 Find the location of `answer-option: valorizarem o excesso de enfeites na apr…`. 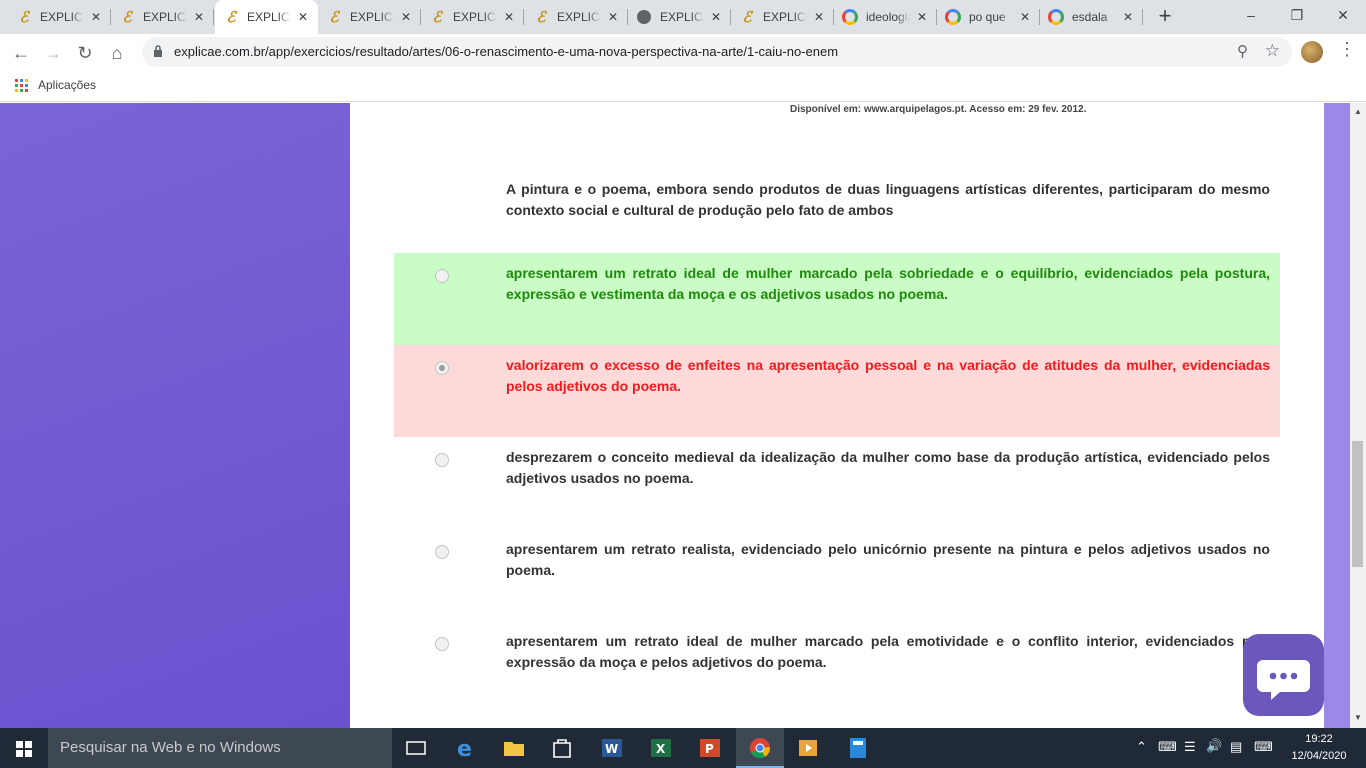

answer-option: valorizarem o excesso de enfeites na apr… is located at coordinates (837, 391).